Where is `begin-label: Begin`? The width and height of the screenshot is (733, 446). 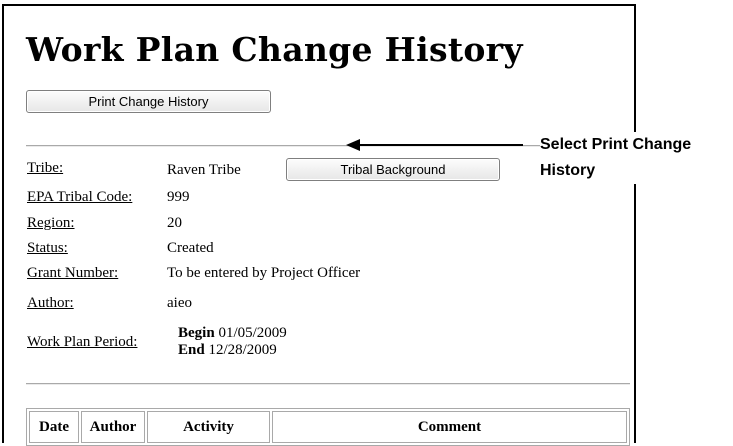 begin-label: Begin is located at coordinates (196, 333).